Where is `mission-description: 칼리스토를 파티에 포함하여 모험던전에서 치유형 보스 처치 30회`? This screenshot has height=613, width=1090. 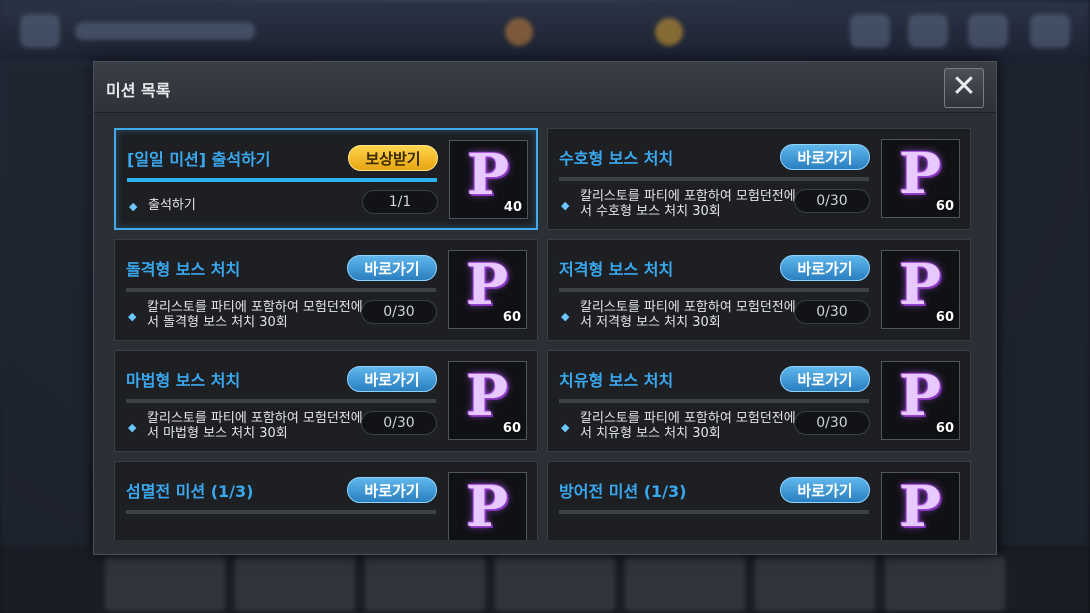
mission-description: 칼리스토를 파티에 포함하여 모험던전에서 치유형 보스 처치 30회 is located at coordinates (690, 426).